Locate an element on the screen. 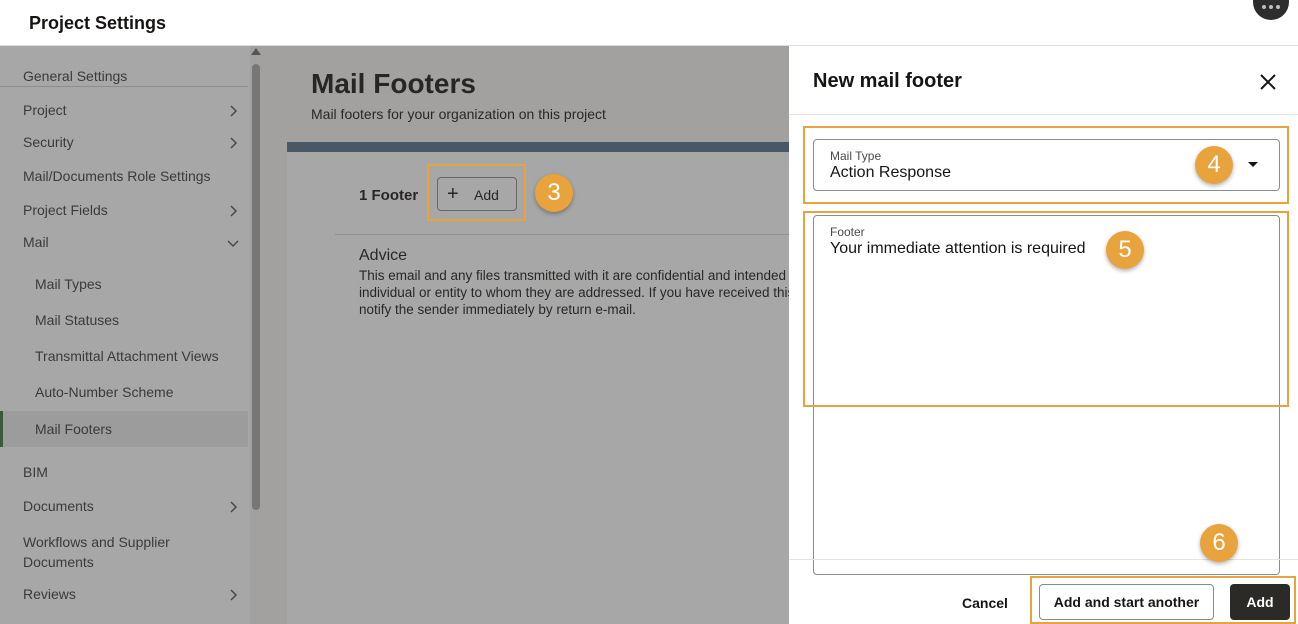 The height and width of the screenshot is (624, 1298). more-options-icon is located at coordinates (1271, 10).